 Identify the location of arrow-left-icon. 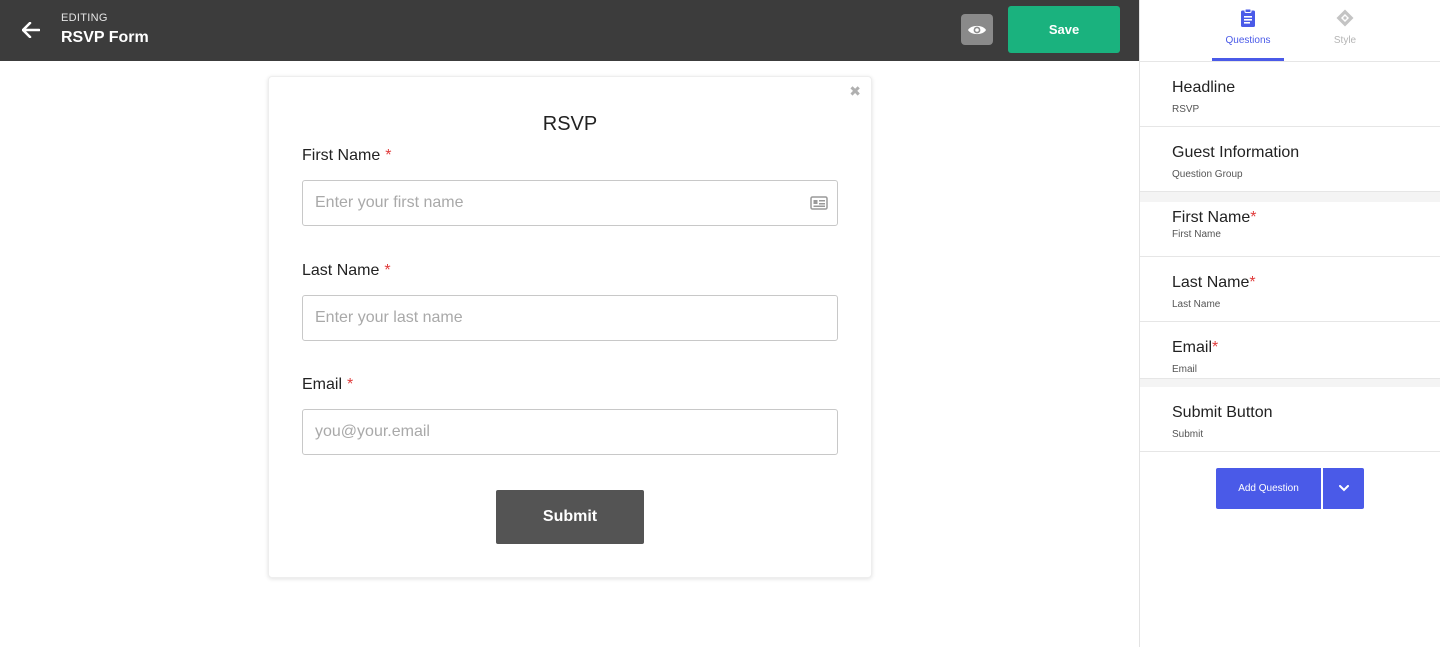
(31, 30).